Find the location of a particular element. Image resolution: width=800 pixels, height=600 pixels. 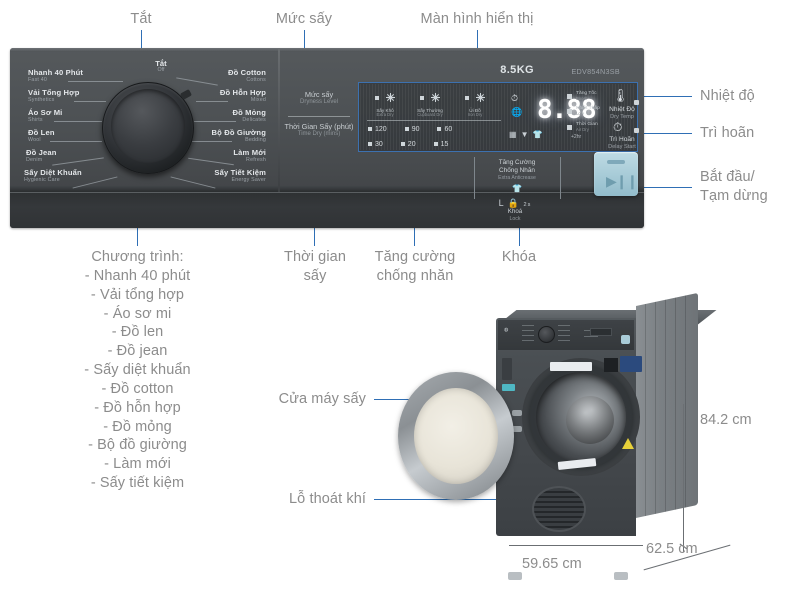

dry-temp-button: Nhiệt Độ Dry Temp is located at coordinates (620, 113).